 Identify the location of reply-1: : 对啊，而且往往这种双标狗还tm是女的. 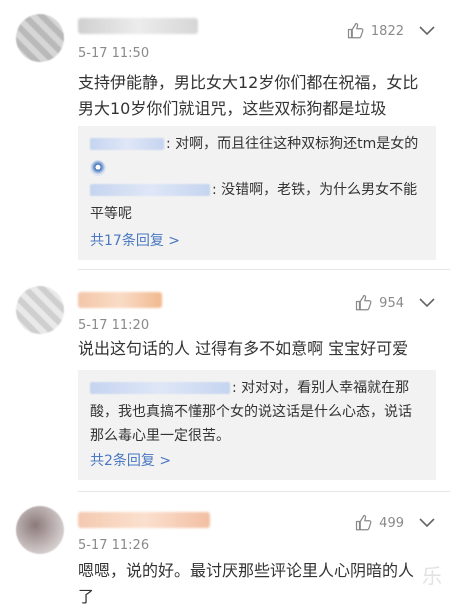
(255, 156).